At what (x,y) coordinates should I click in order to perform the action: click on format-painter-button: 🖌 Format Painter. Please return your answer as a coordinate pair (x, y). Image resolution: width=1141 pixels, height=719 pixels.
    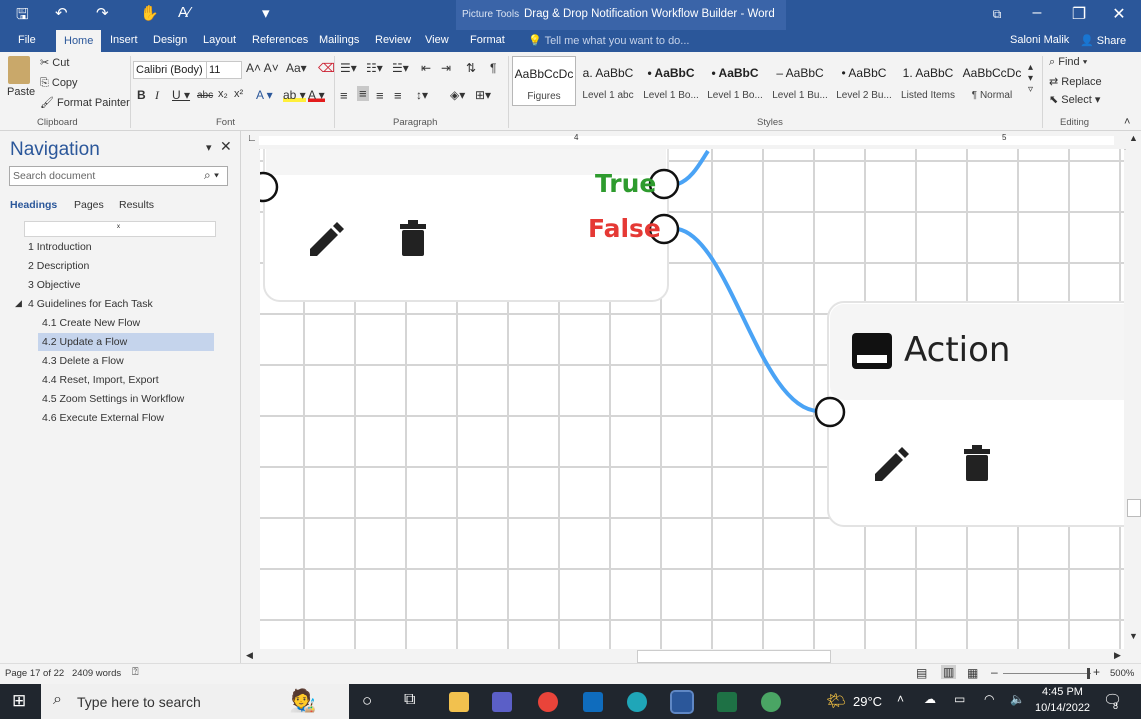
    Looking at the image, I should click on (85, 102).